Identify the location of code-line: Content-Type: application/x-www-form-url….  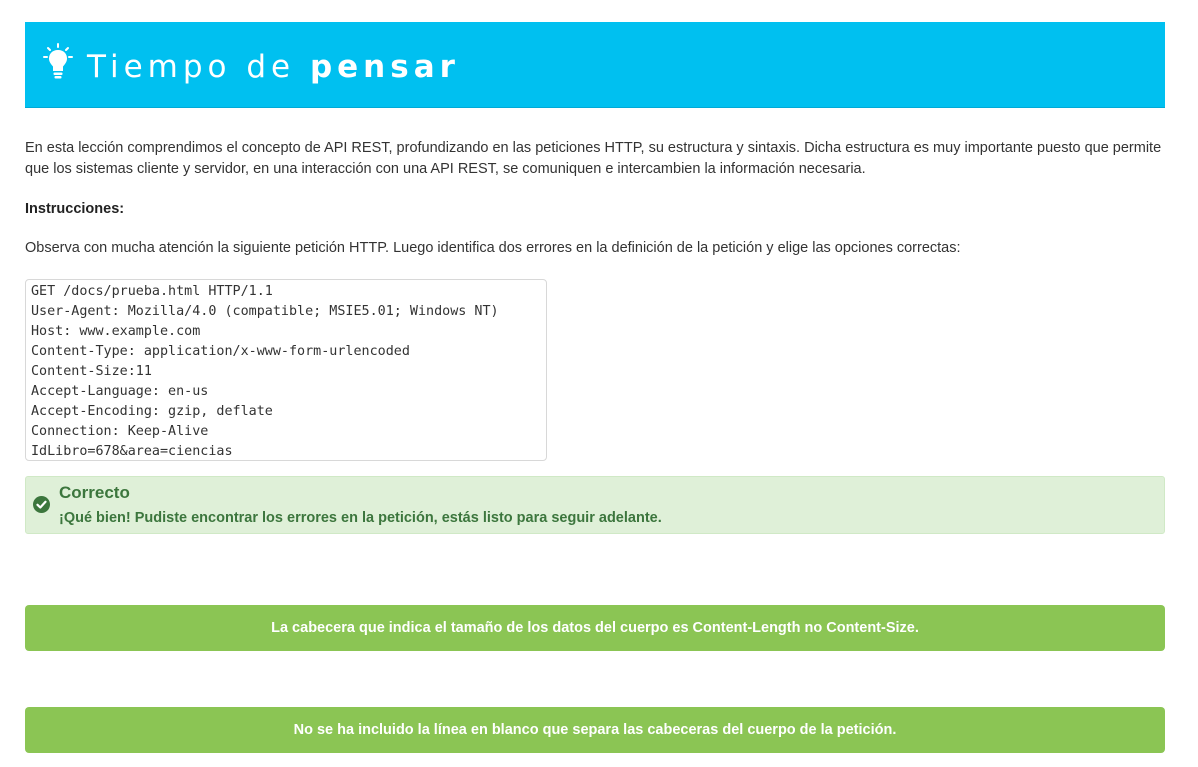
(220, 351).